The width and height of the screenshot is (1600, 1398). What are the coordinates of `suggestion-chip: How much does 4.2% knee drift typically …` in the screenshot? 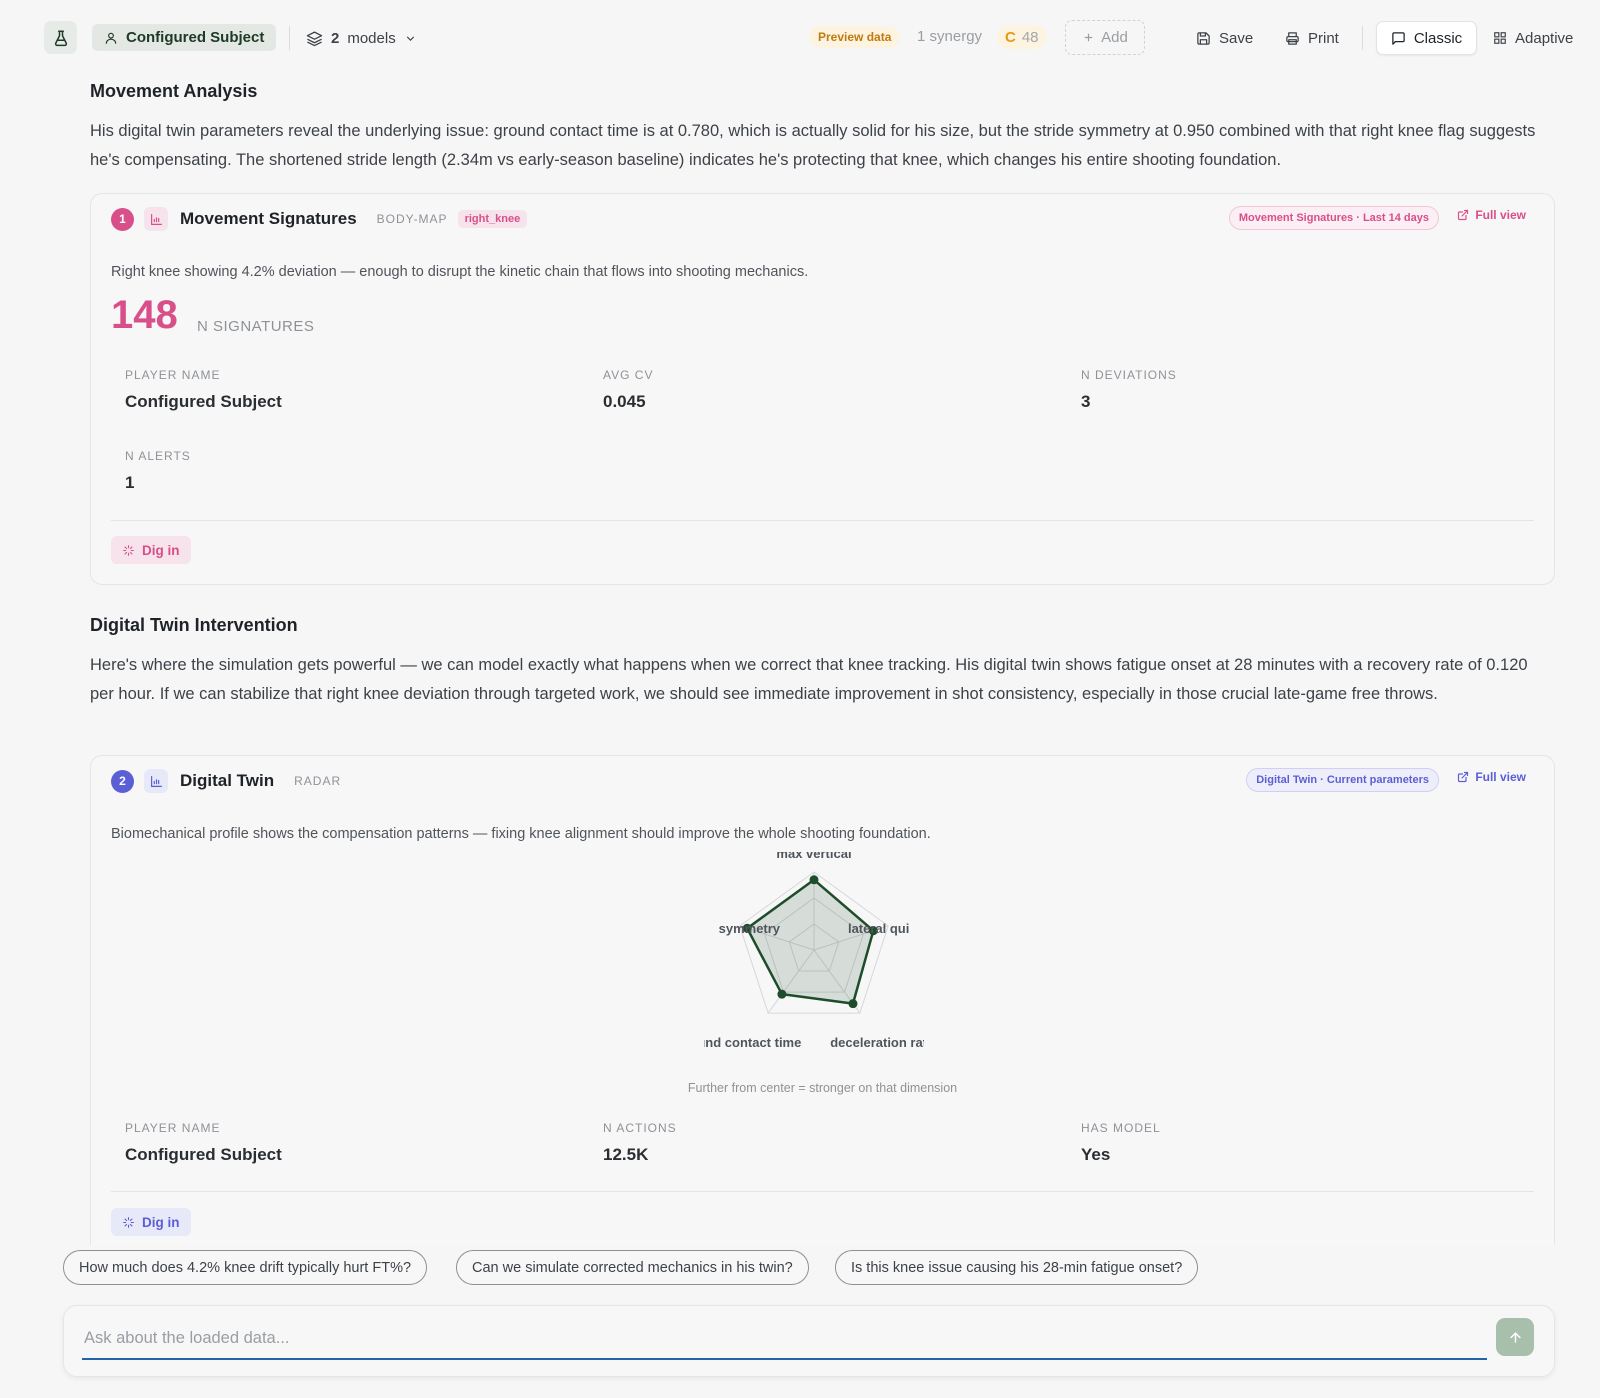 It's located at (245, 1267).